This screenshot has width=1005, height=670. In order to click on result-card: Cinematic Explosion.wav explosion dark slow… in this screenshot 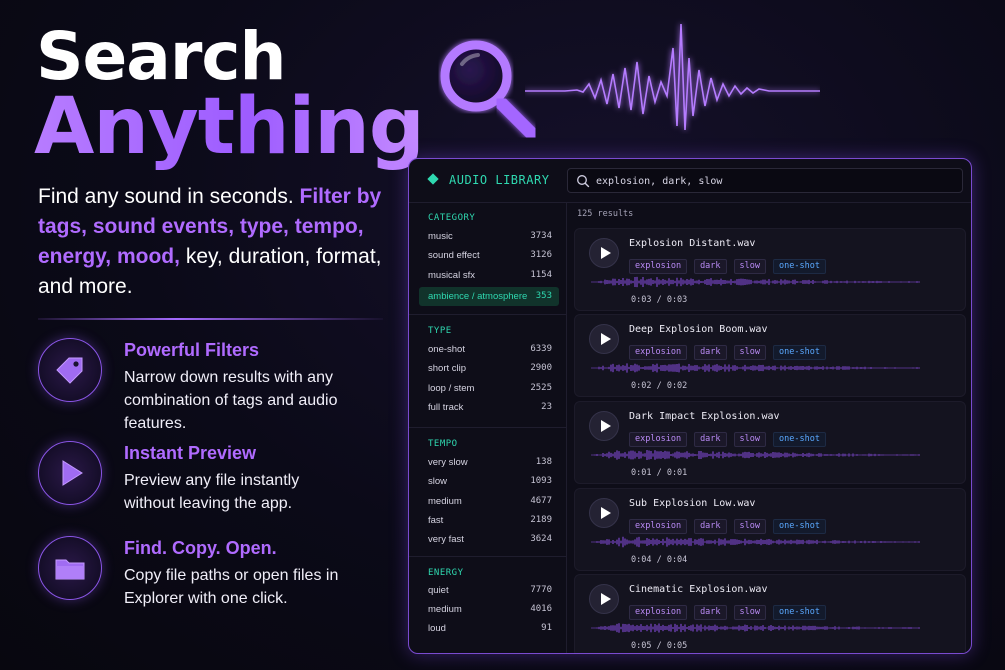, I will do `click(770, 613)`.